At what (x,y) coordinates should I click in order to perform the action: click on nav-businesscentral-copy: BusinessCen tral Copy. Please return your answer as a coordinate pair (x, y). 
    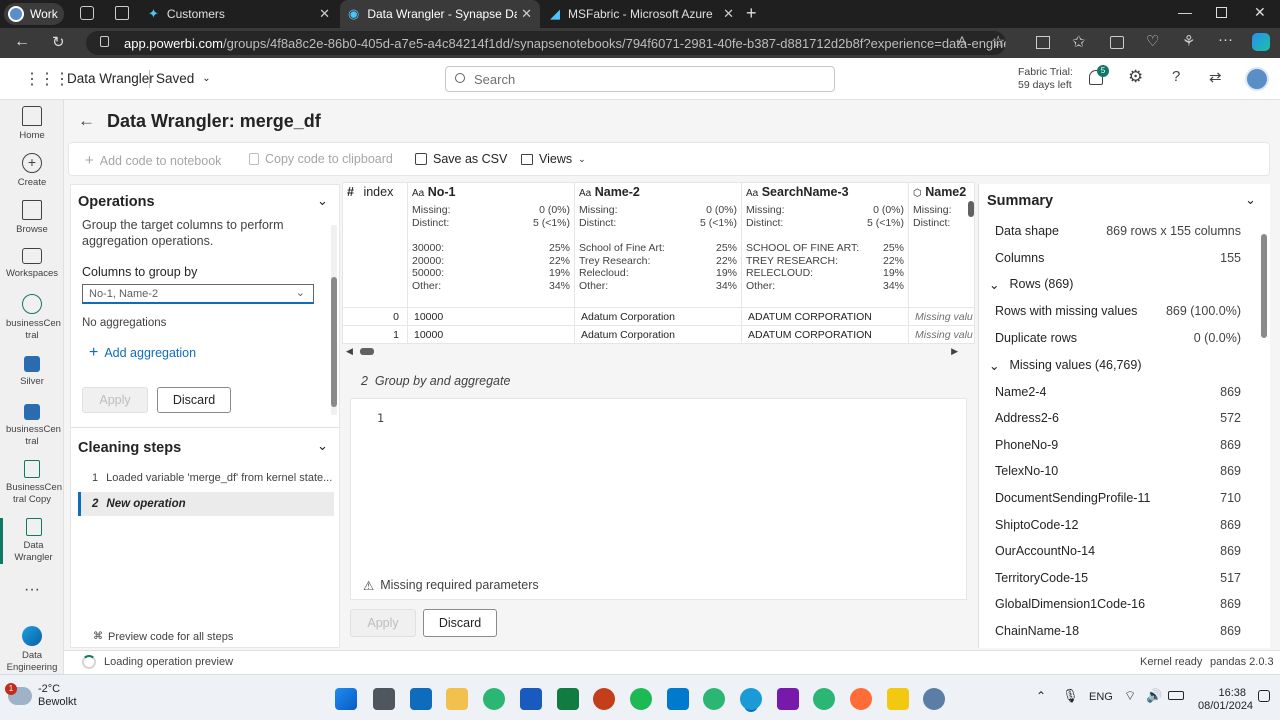
    Looking at the image, I should click on (32, 483).